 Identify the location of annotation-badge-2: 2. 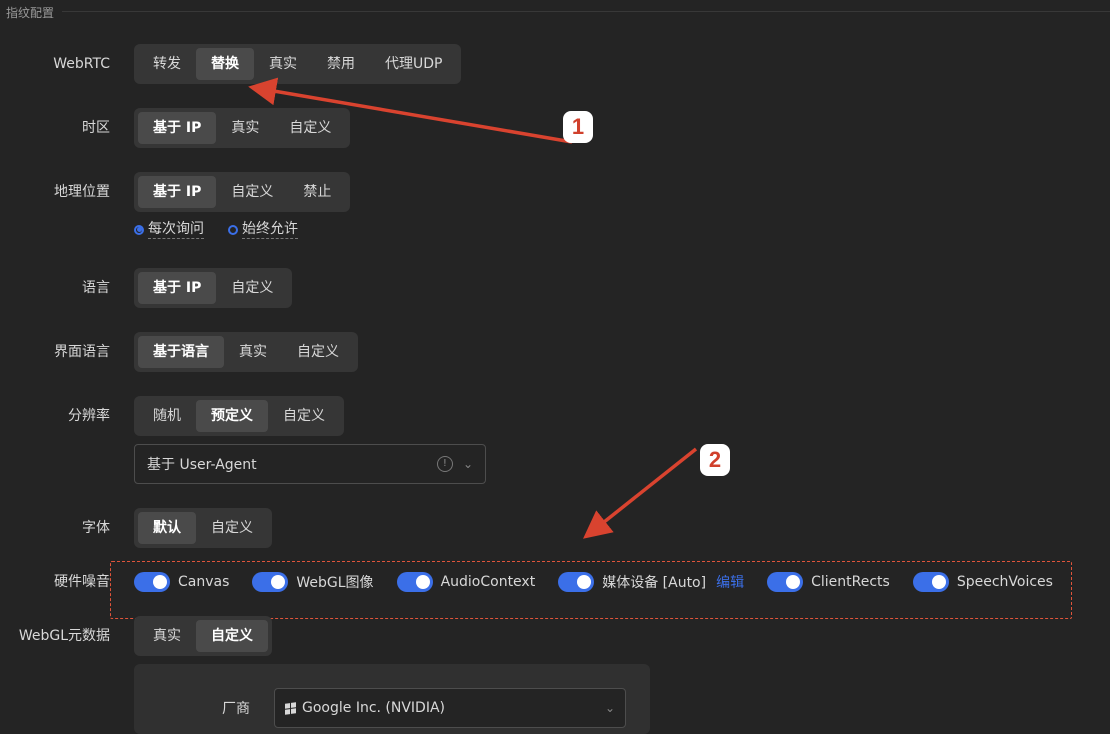
(715, 460).